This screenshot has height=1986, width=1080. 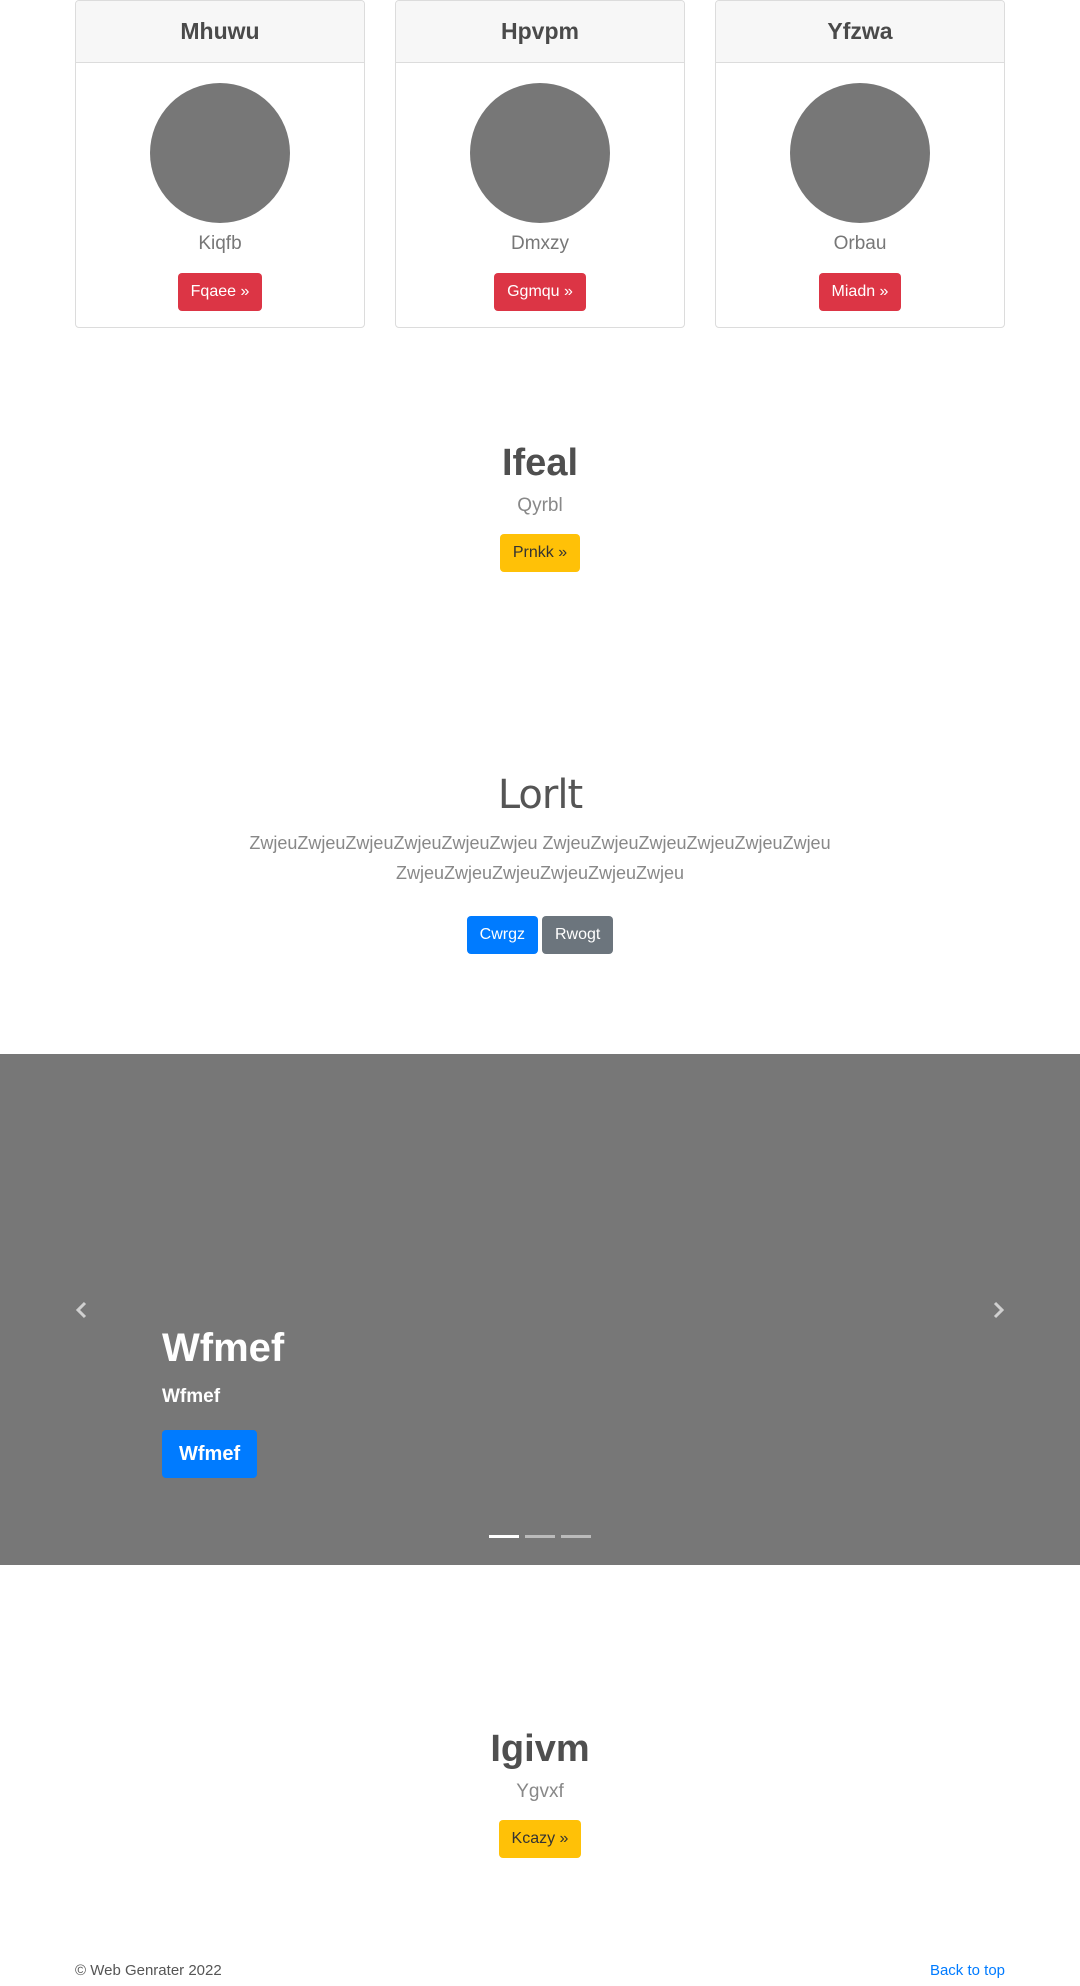 I want to click on feature-section: Ifeal Qyrbl Prnkk », so click(x=540, y=507).